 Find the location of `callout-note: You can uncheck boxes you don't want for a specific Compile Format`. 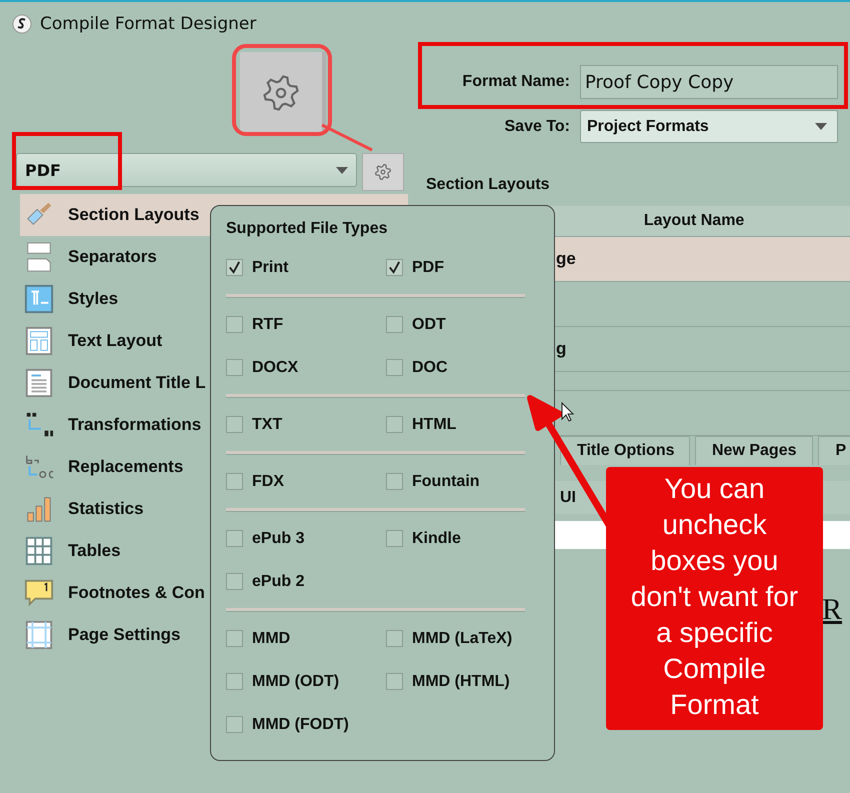

callout-note: You can uncheck boxes you don't want for a specific Compile Format is located at coordinates (714, 598).